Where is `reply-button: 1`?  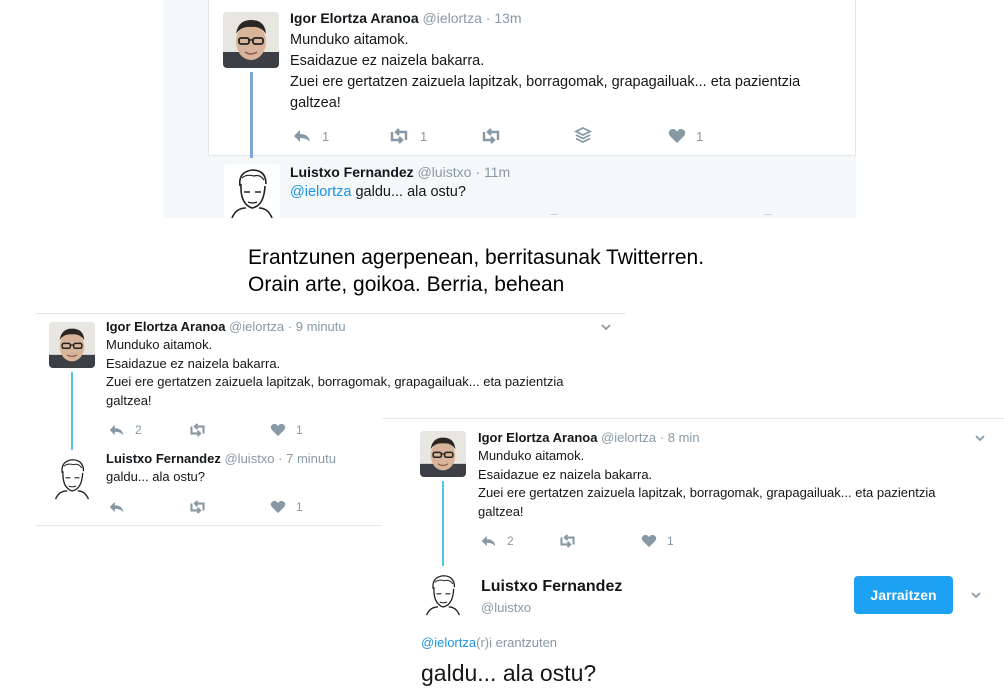 reply-button: 1 is located at coordinates (310, 136).